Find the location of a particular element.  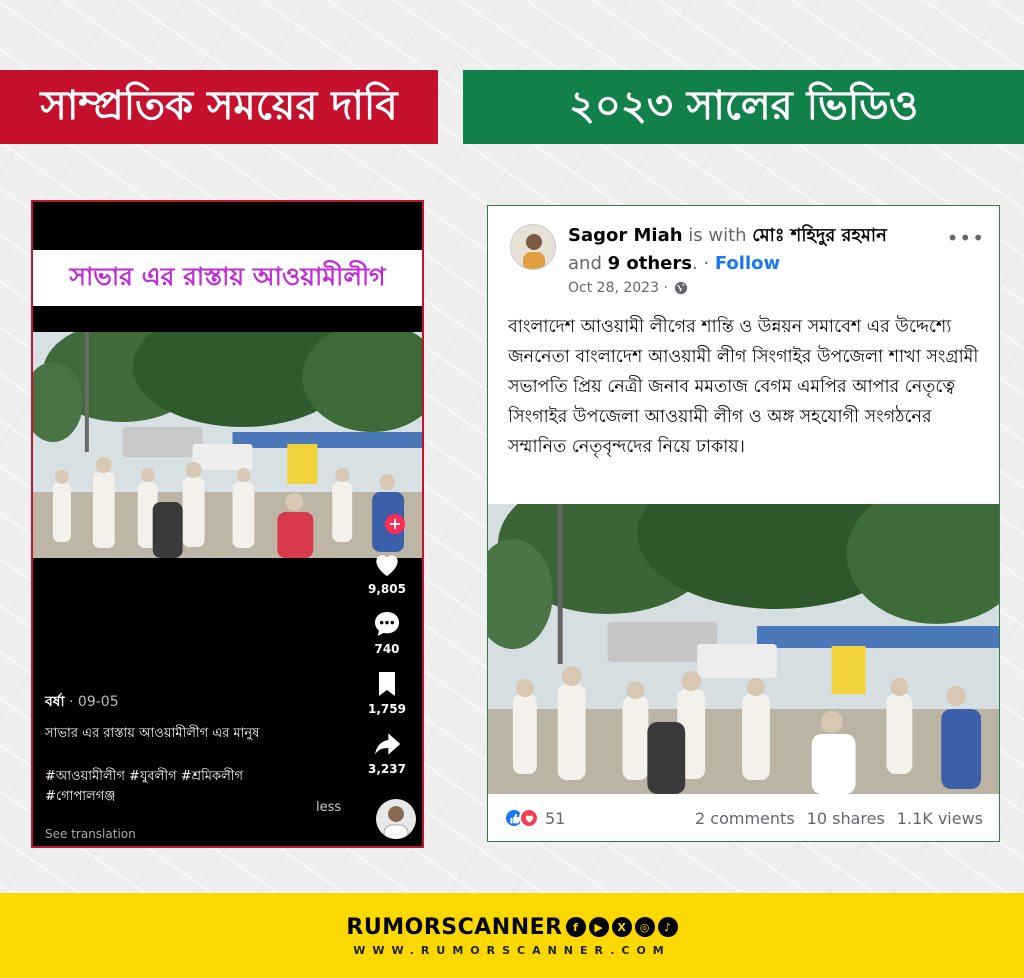

reactions-summary: 51 is located at coordinates (534, 818).